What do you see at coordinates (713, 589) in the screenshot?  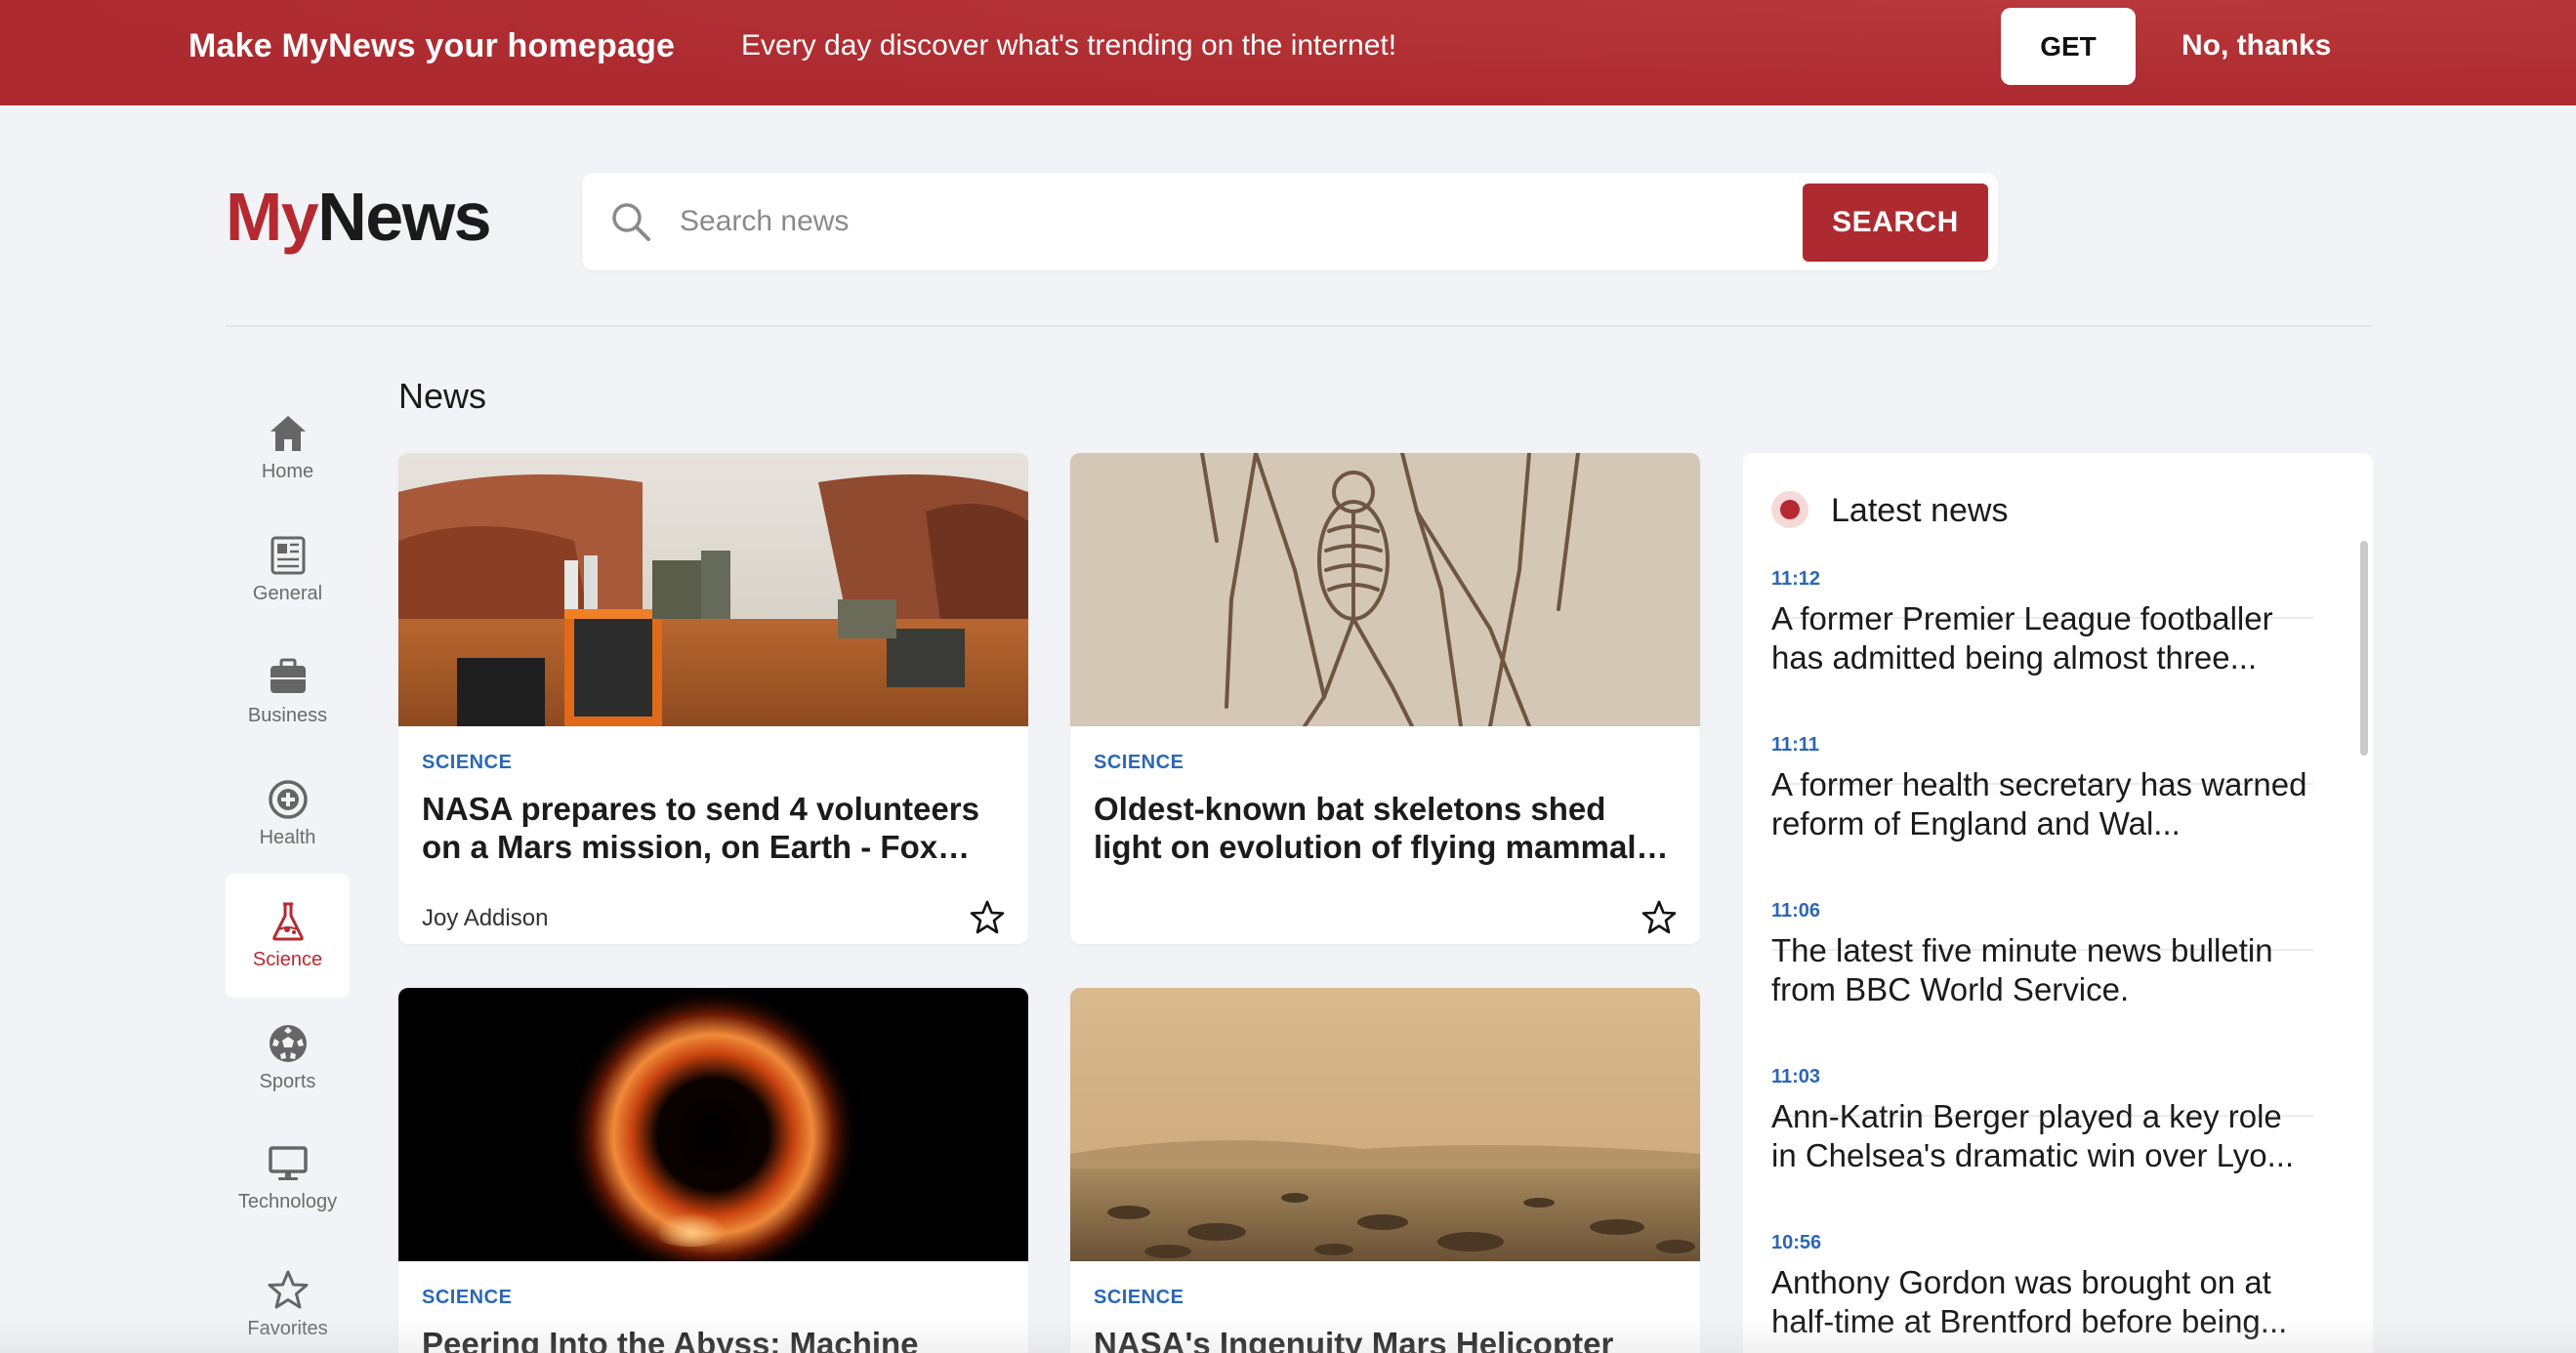 I see `card-image-mars-habitat` at bounding box center [713, 589].